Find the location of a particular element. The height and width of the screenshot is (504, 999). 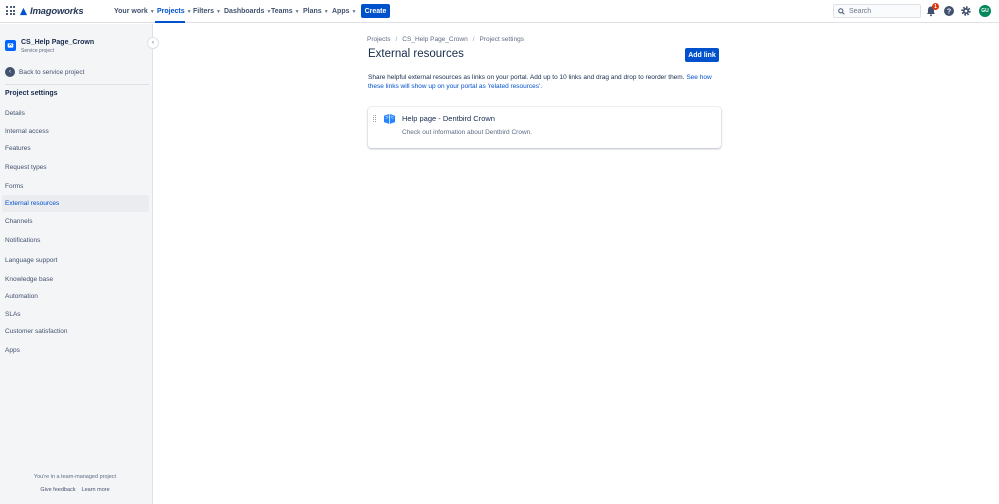

sidebar-item-request-types: Request types is located at coordinates (75, 167).